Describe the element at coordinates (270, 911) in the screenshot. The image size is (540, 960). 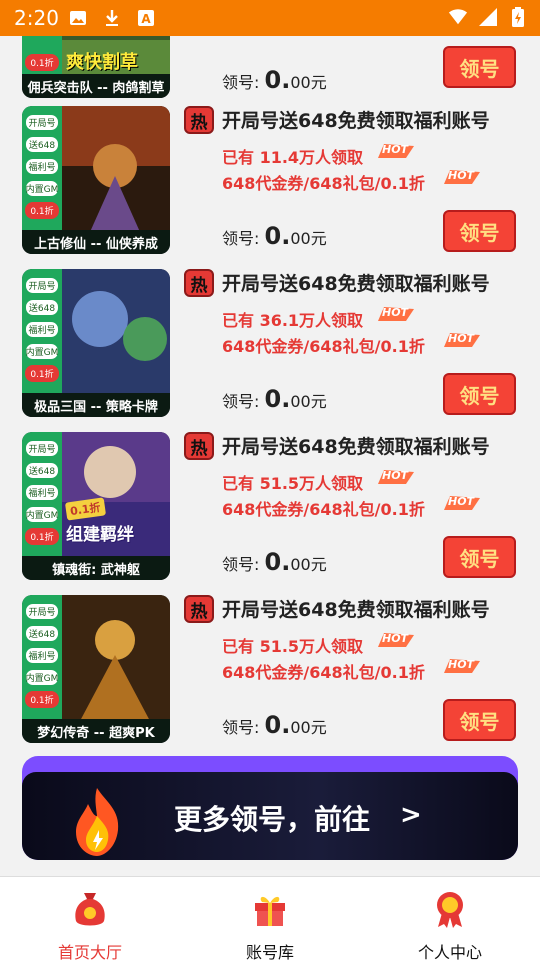
I see `gift-box-icon` at that location.